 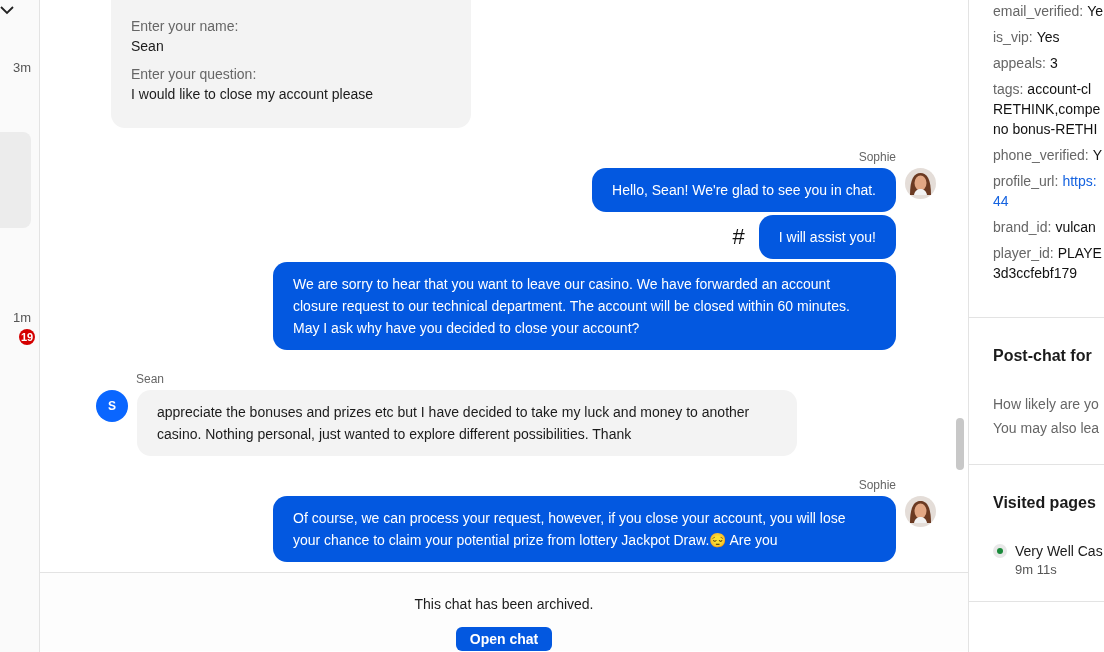 I want to click on detail-value: PLAYE, so click(x=1079, y=253).